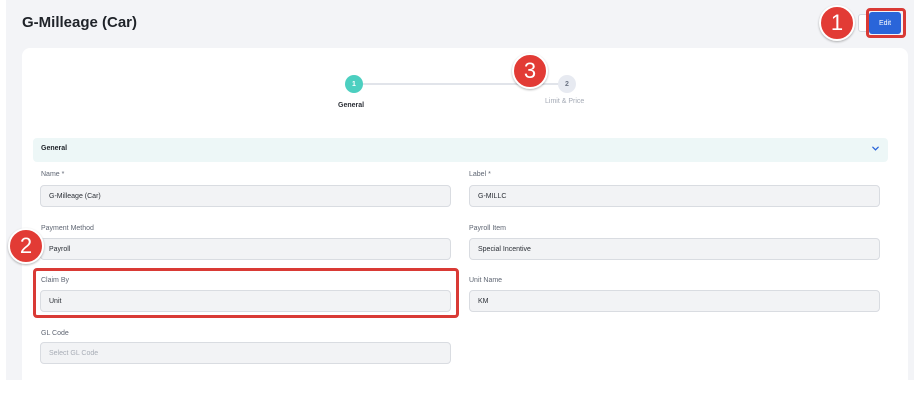 The height and width of the screenshot is (417, 918). What do you see at coordinates (55, 333) in the screenshot?
I see `gl-code-label: GL Code` at bounding box center [55, 333].